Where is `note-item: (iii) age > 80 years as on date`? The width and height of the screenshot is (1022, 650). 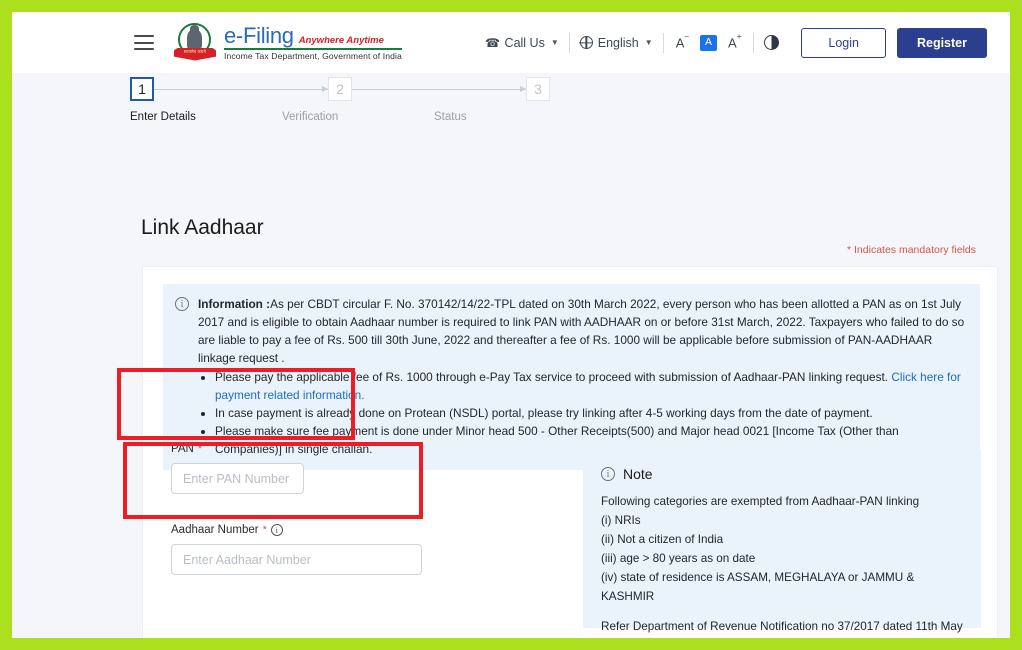
note-item: (iii) age > 80 years as on date is located at coordinates (678, 558).